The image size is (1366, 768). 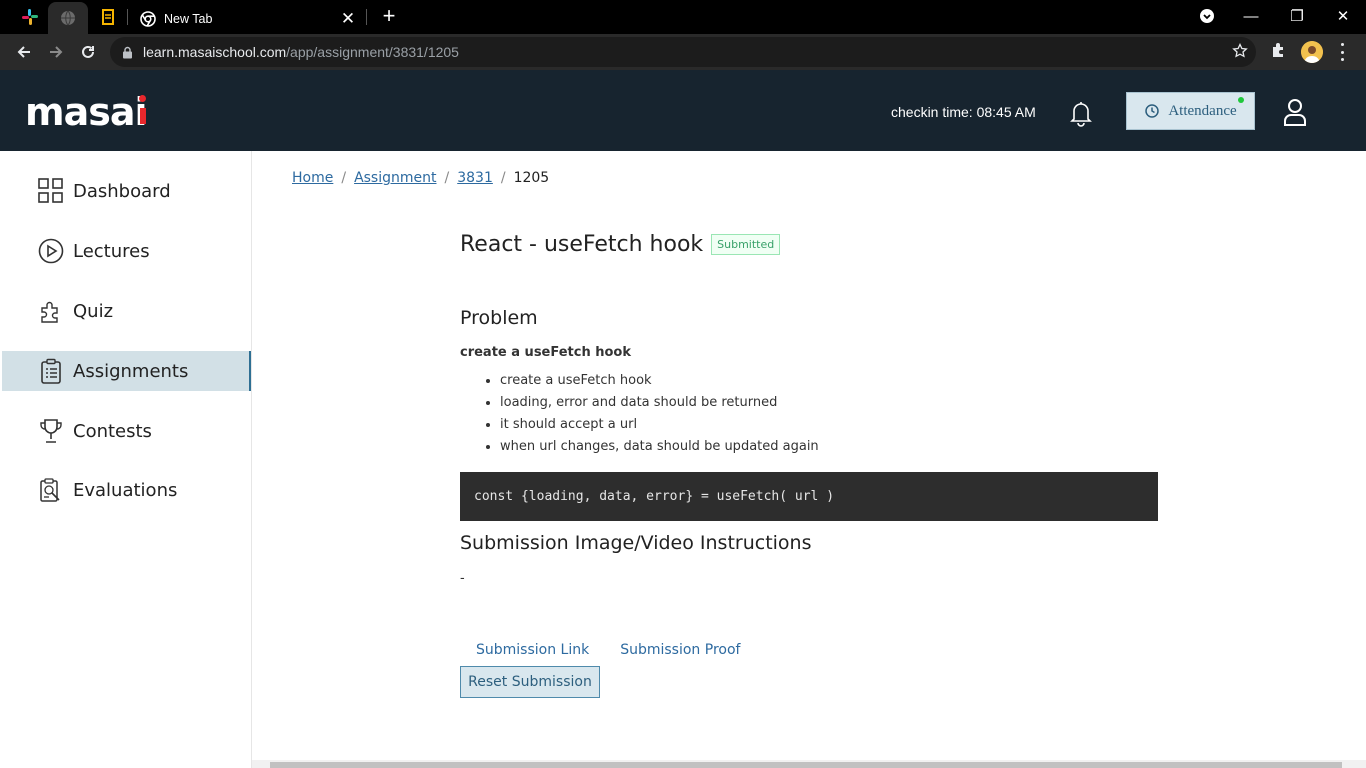 What do you see at coordinates (1202, 110) in the screenshot?
I see `attendance-label: Attendance` at bounding box center [1202, 110].